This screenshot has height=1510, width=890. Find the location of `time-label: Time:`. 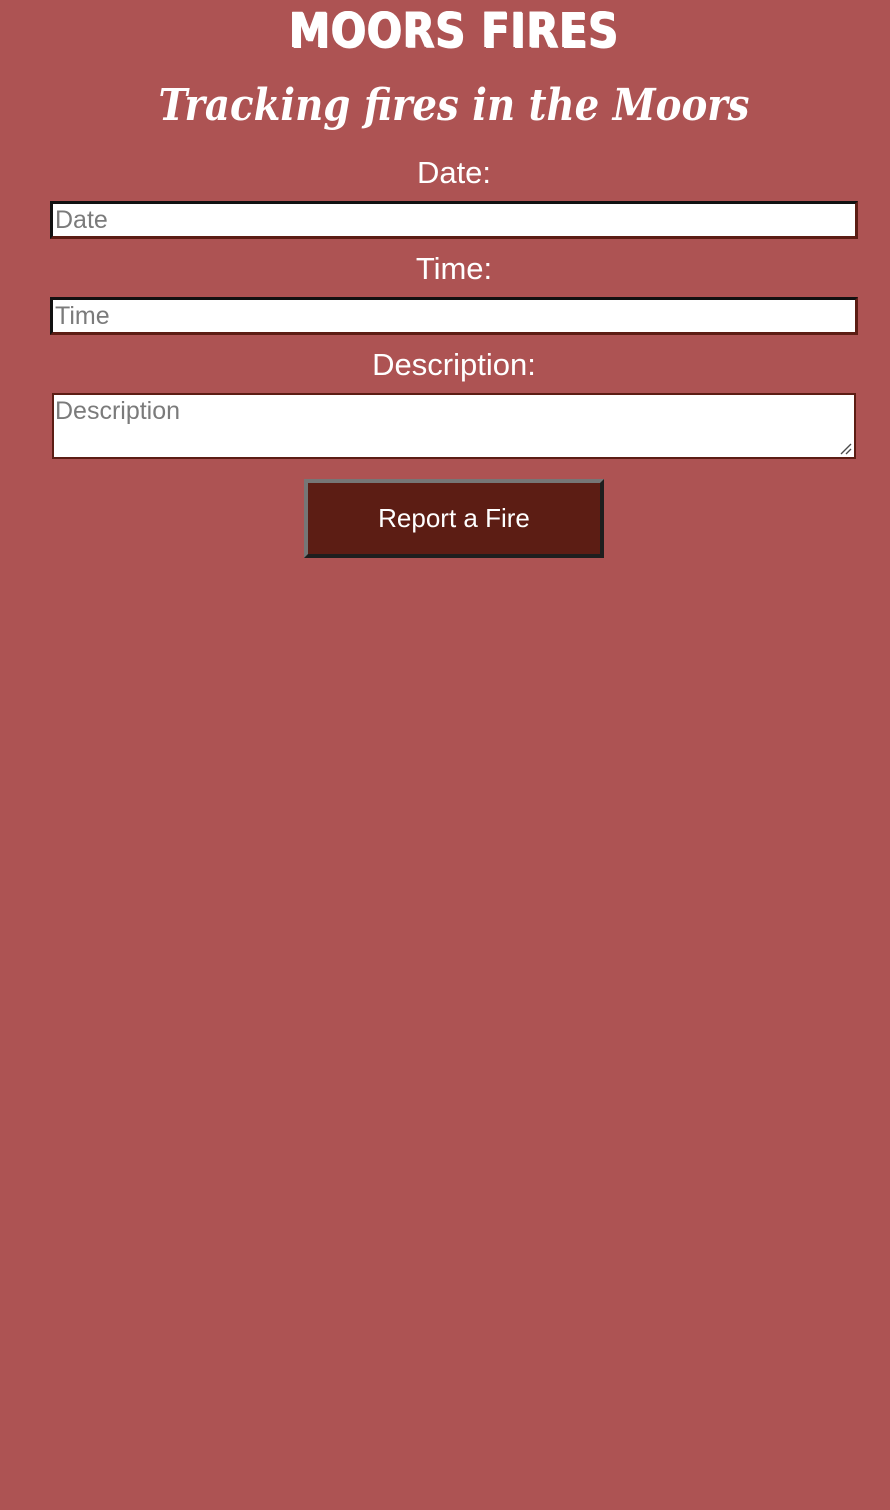

time-label: Time: is located at coordinates (454, 268).